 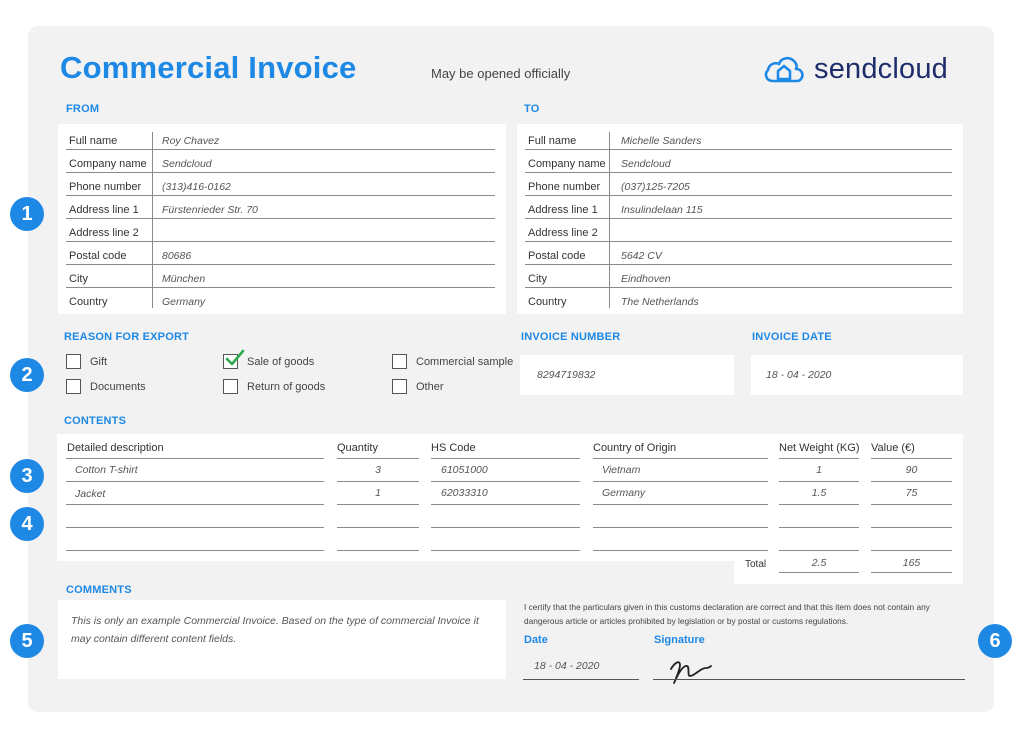 I want to click on checkbox-label: Return of goods, so click(x=286, y=386).